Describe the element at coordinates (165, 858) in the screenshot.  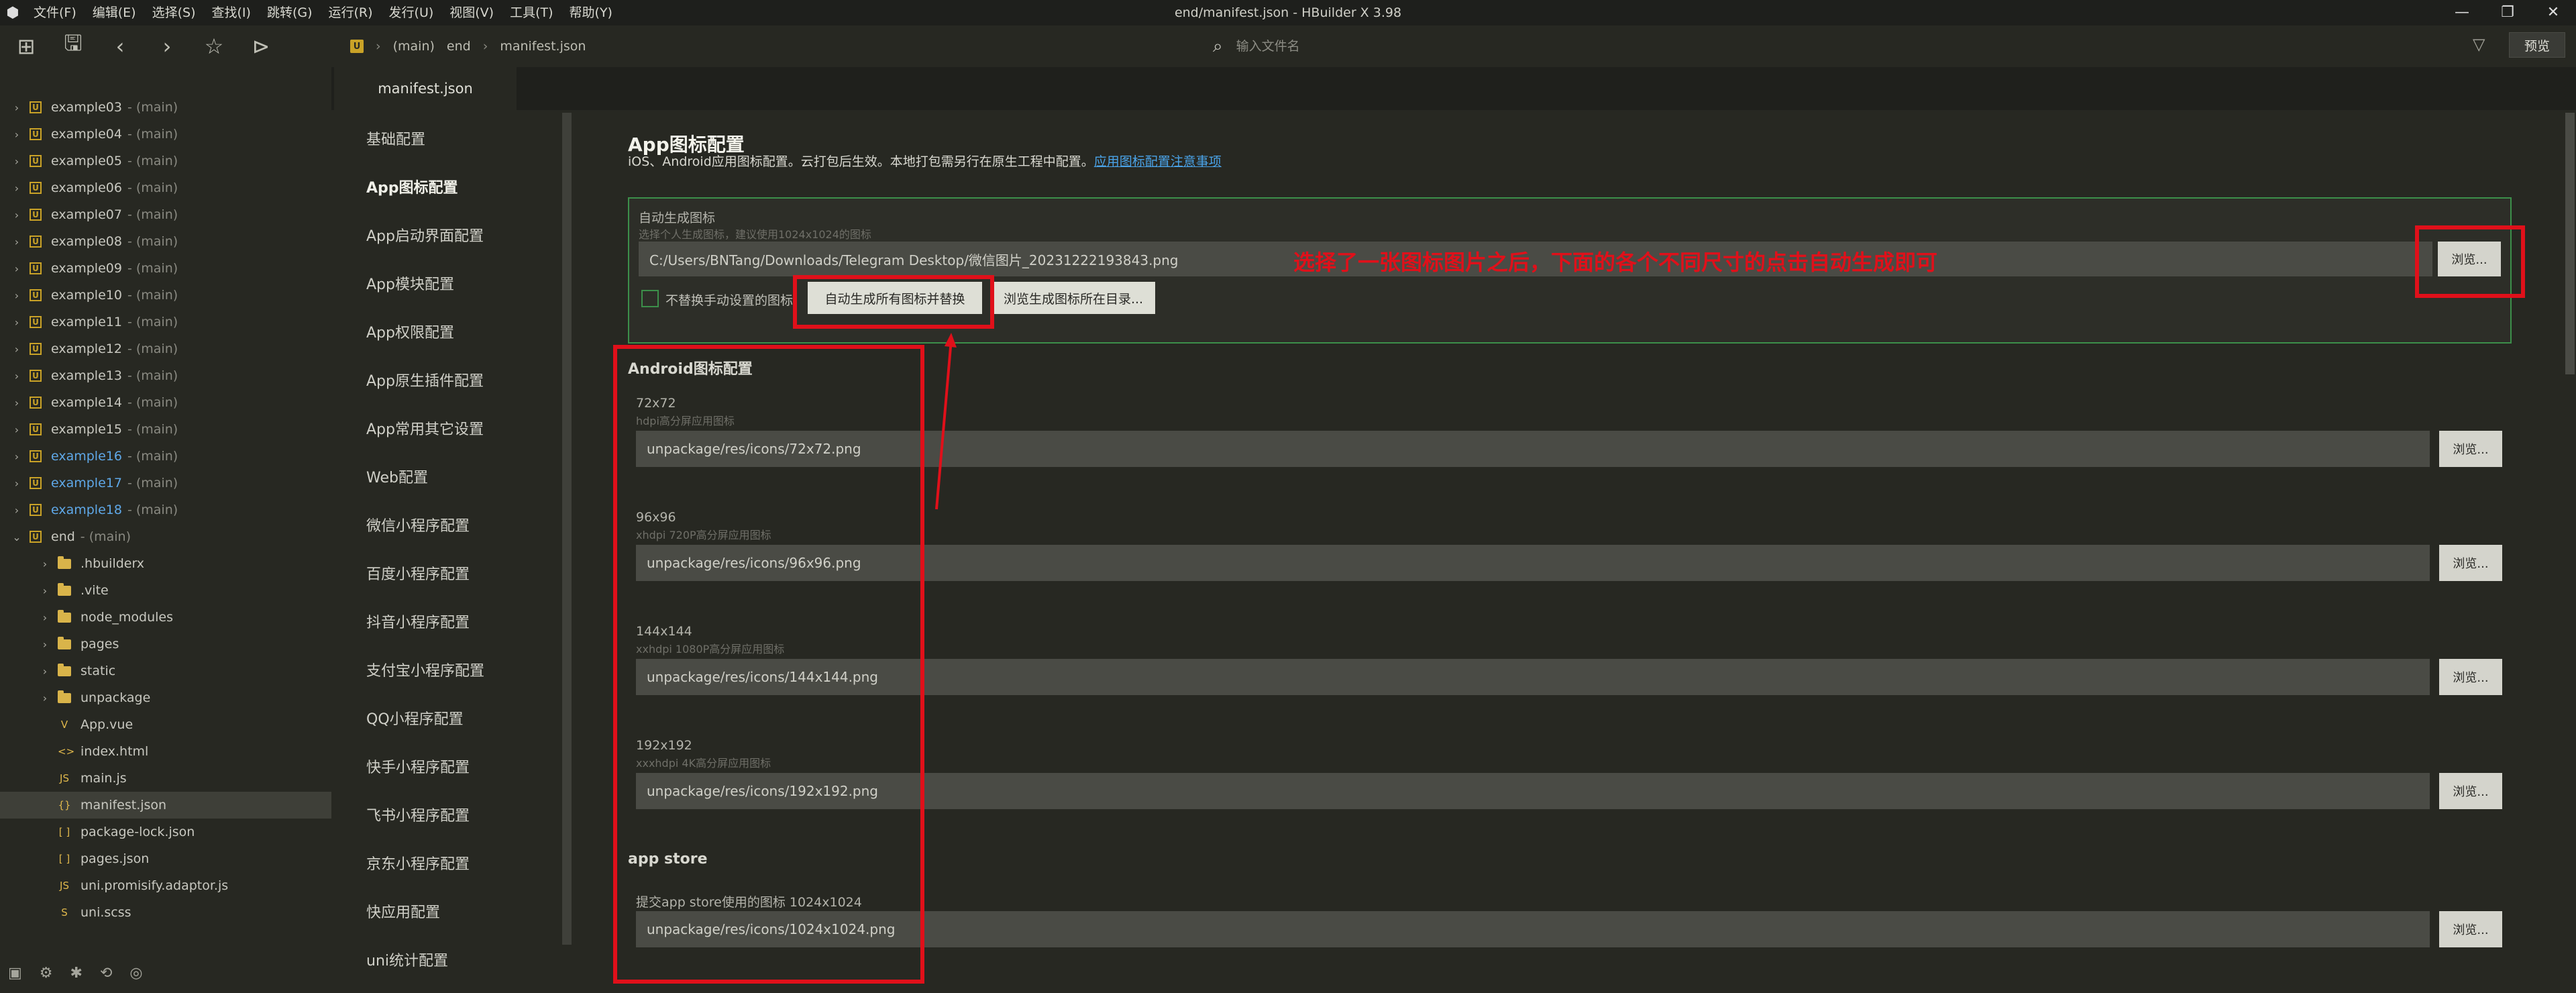
I see `tree-file: [ ] pages.json` at that location.